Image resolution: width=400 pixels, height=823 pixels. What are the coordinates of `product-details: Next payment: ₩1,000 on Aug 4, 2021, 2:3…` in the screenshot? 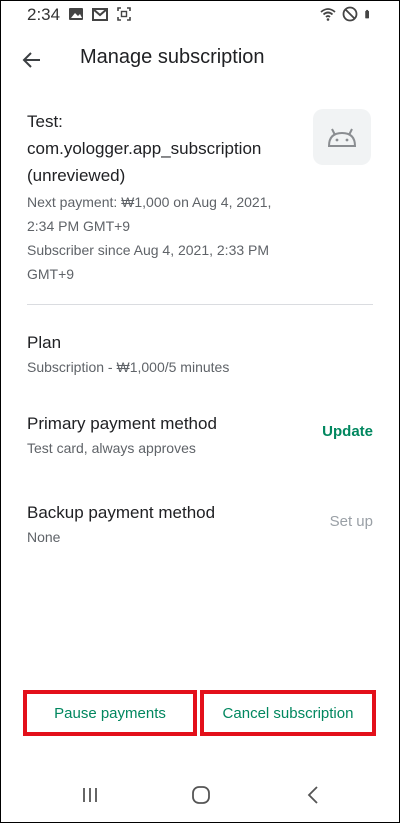 It's located at (162, 238).